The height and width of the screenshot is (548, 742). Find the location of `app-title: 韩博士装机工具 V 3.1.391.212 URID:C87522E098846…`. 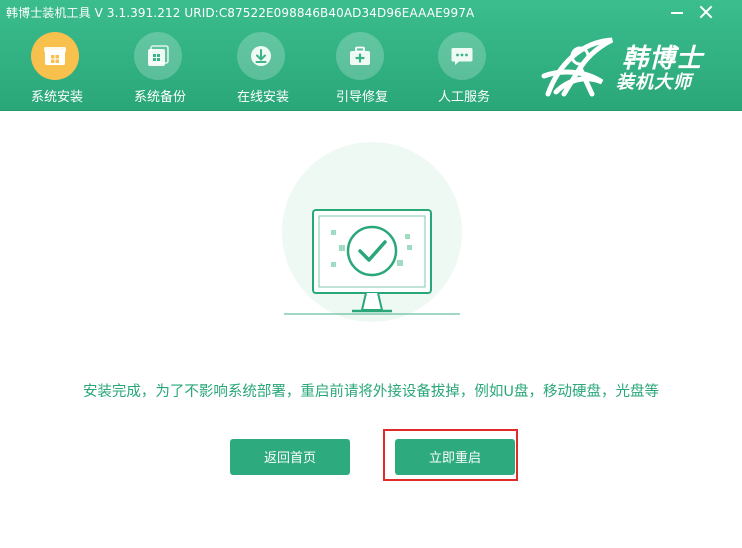

app-title: 韩博士装机工具 V 3.1.391.212 URID:C87522E098846… is located at coordinates (240, 13).